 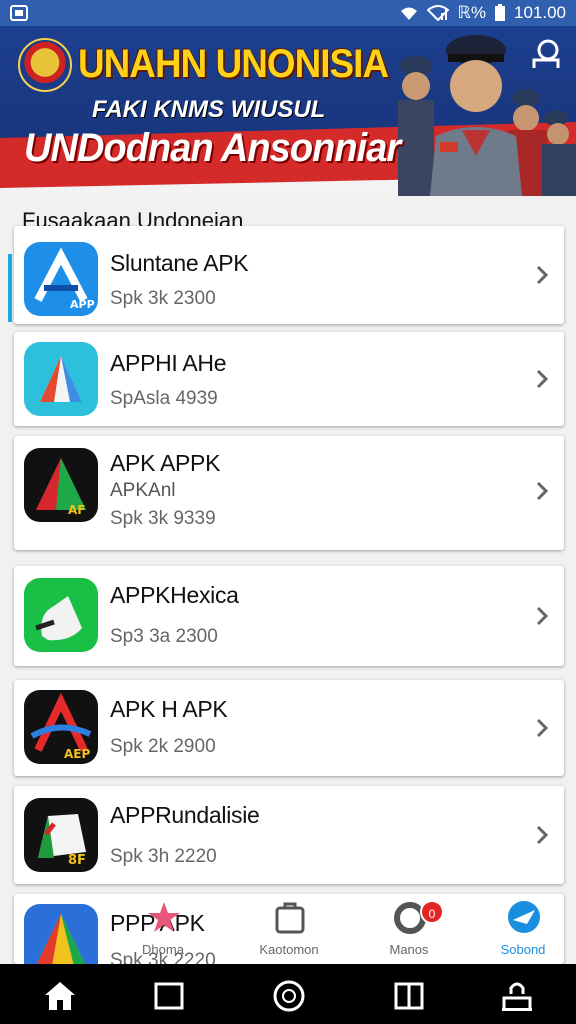 What do you see at coordinates (185, 815) in the screenshot?
I see `app-name: APPRundalisie` at bounding box center [185, 815].